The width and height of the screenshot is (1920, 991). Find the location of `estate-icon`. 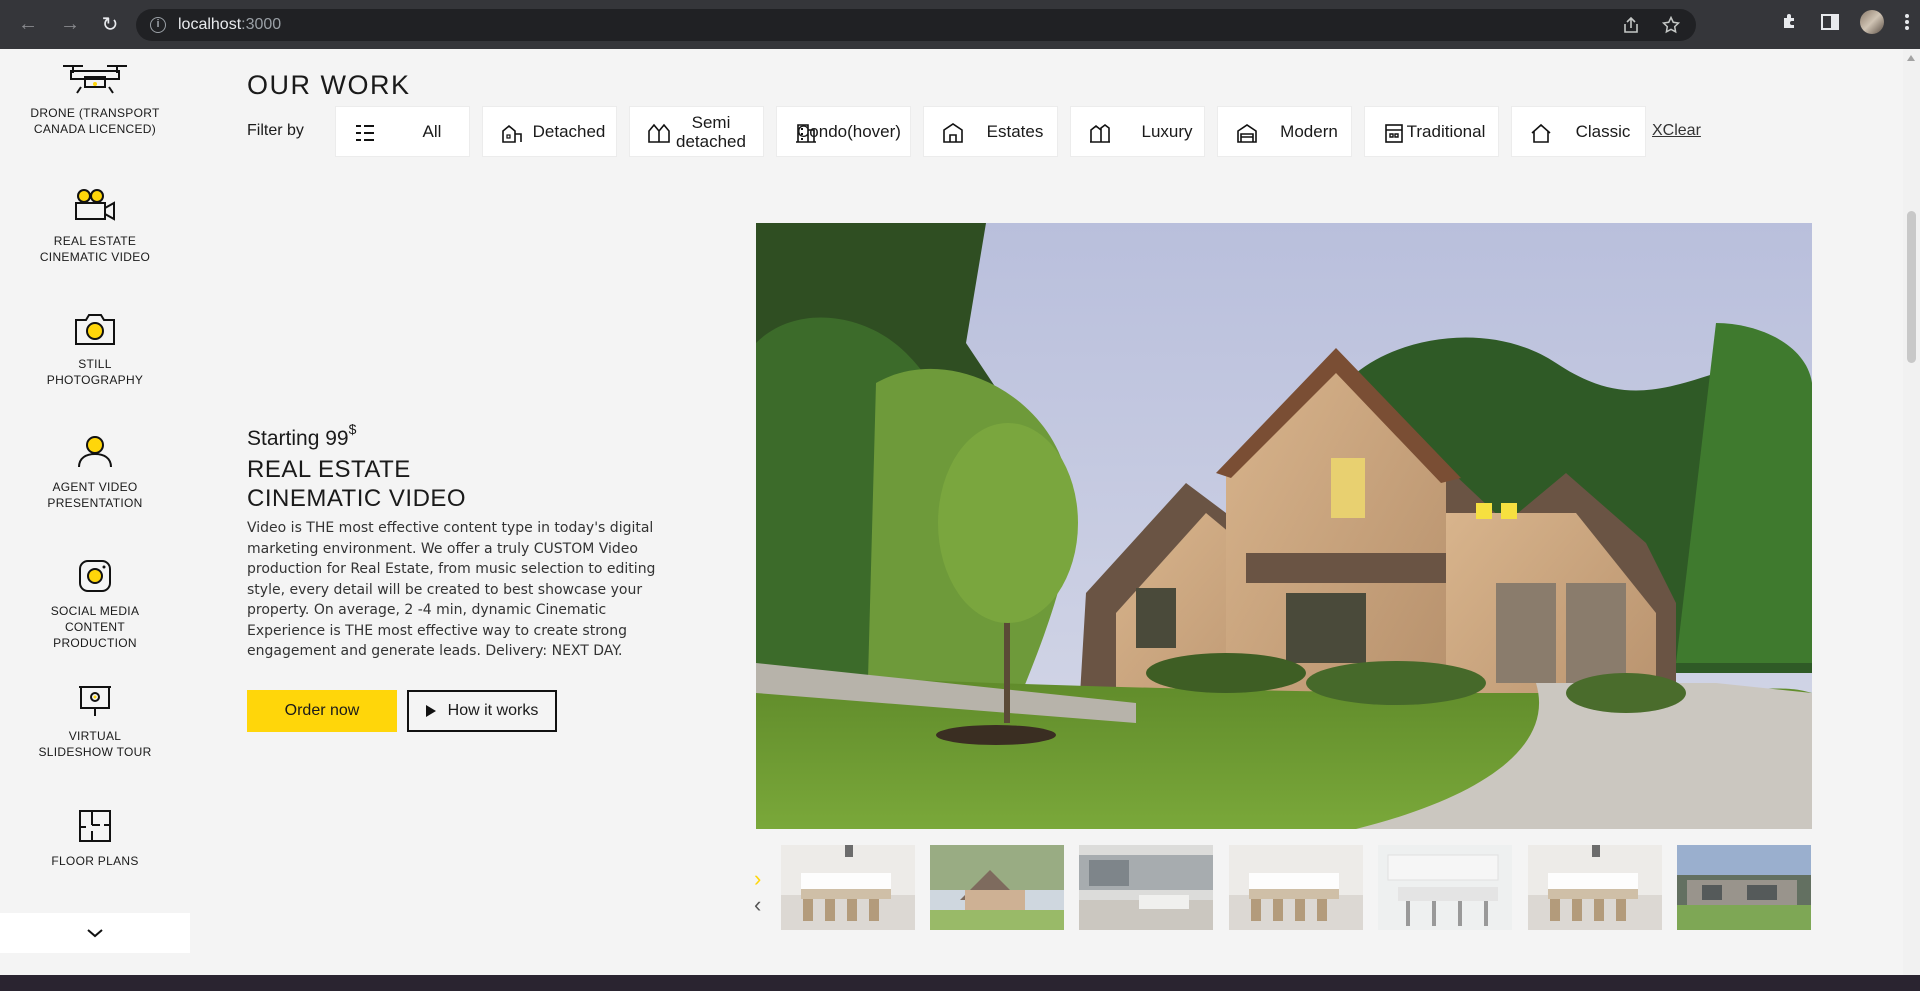

estate-icon is located at coordinates (953, 133).